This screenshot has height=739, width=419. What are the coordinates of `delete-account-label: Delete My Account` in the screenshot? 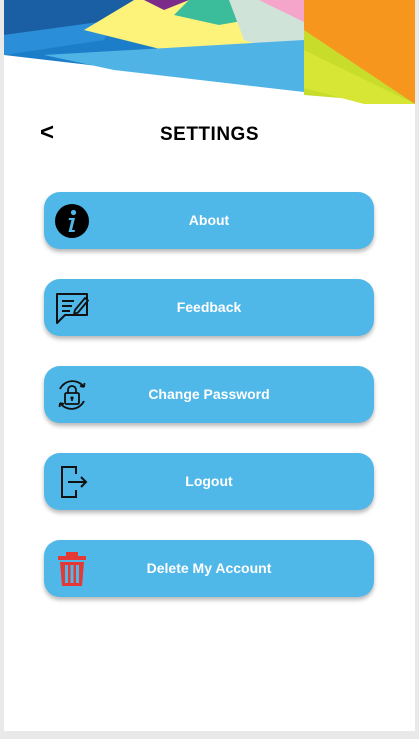 It's located at (209, 568).